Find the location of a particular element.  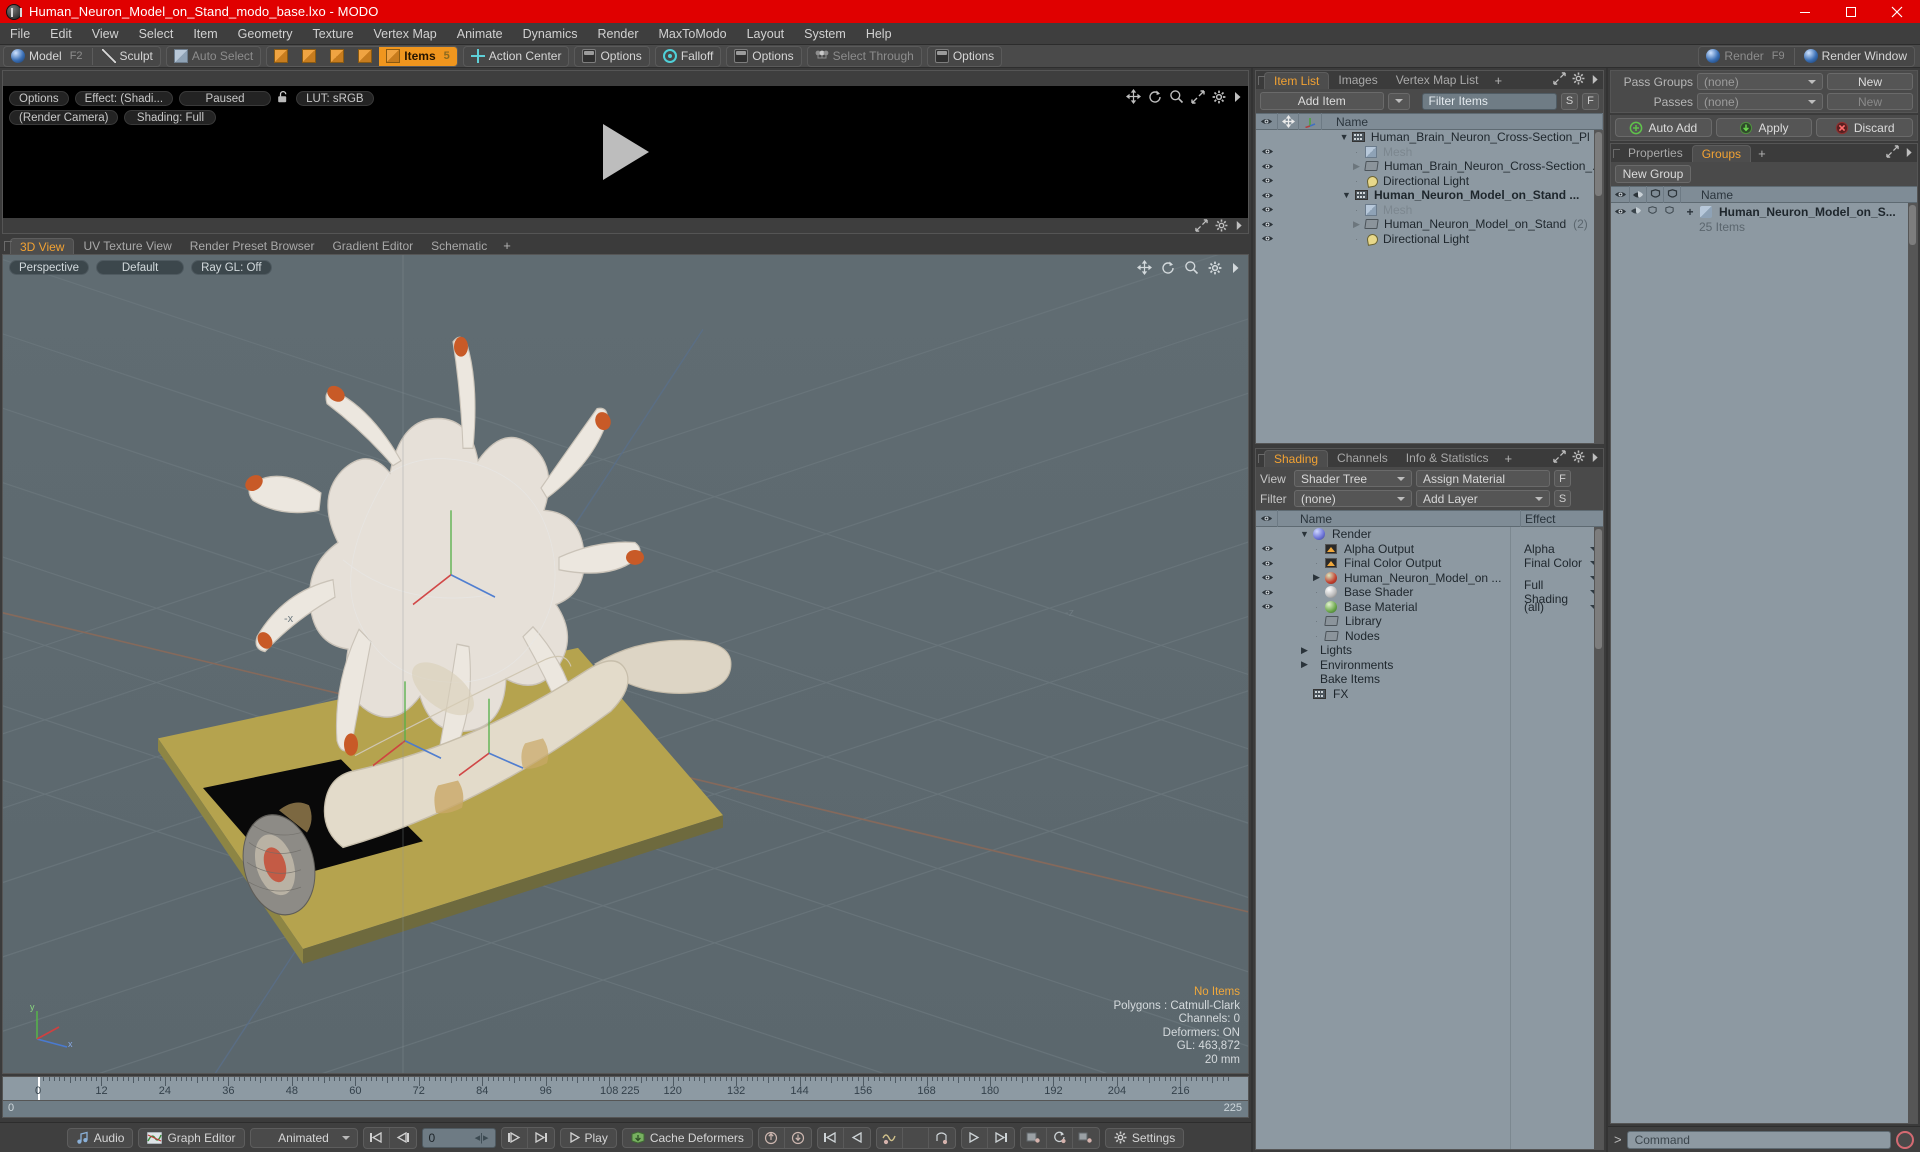

column-visibility is located at coordinates (1267, 121).